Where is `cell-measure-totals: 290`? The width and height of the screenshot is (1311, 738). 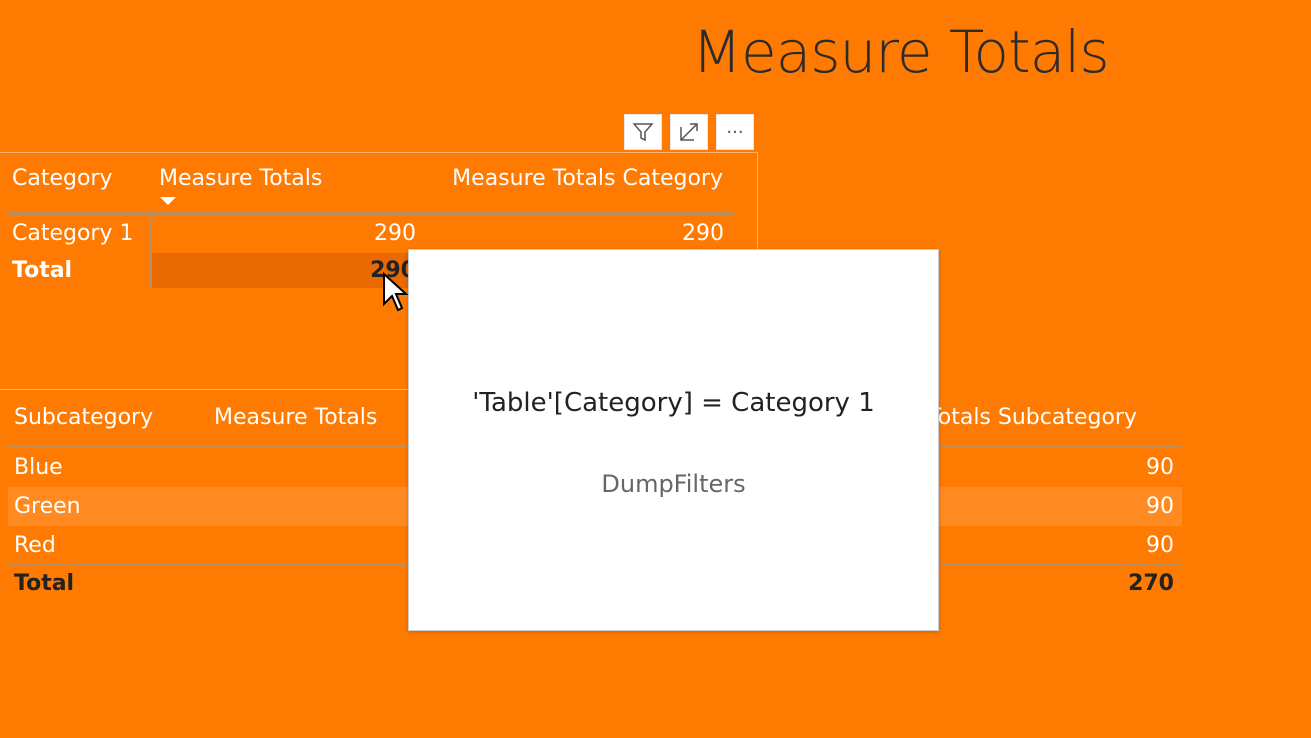
cell-measure-totals: 290 is located at coordinates (395, 233).